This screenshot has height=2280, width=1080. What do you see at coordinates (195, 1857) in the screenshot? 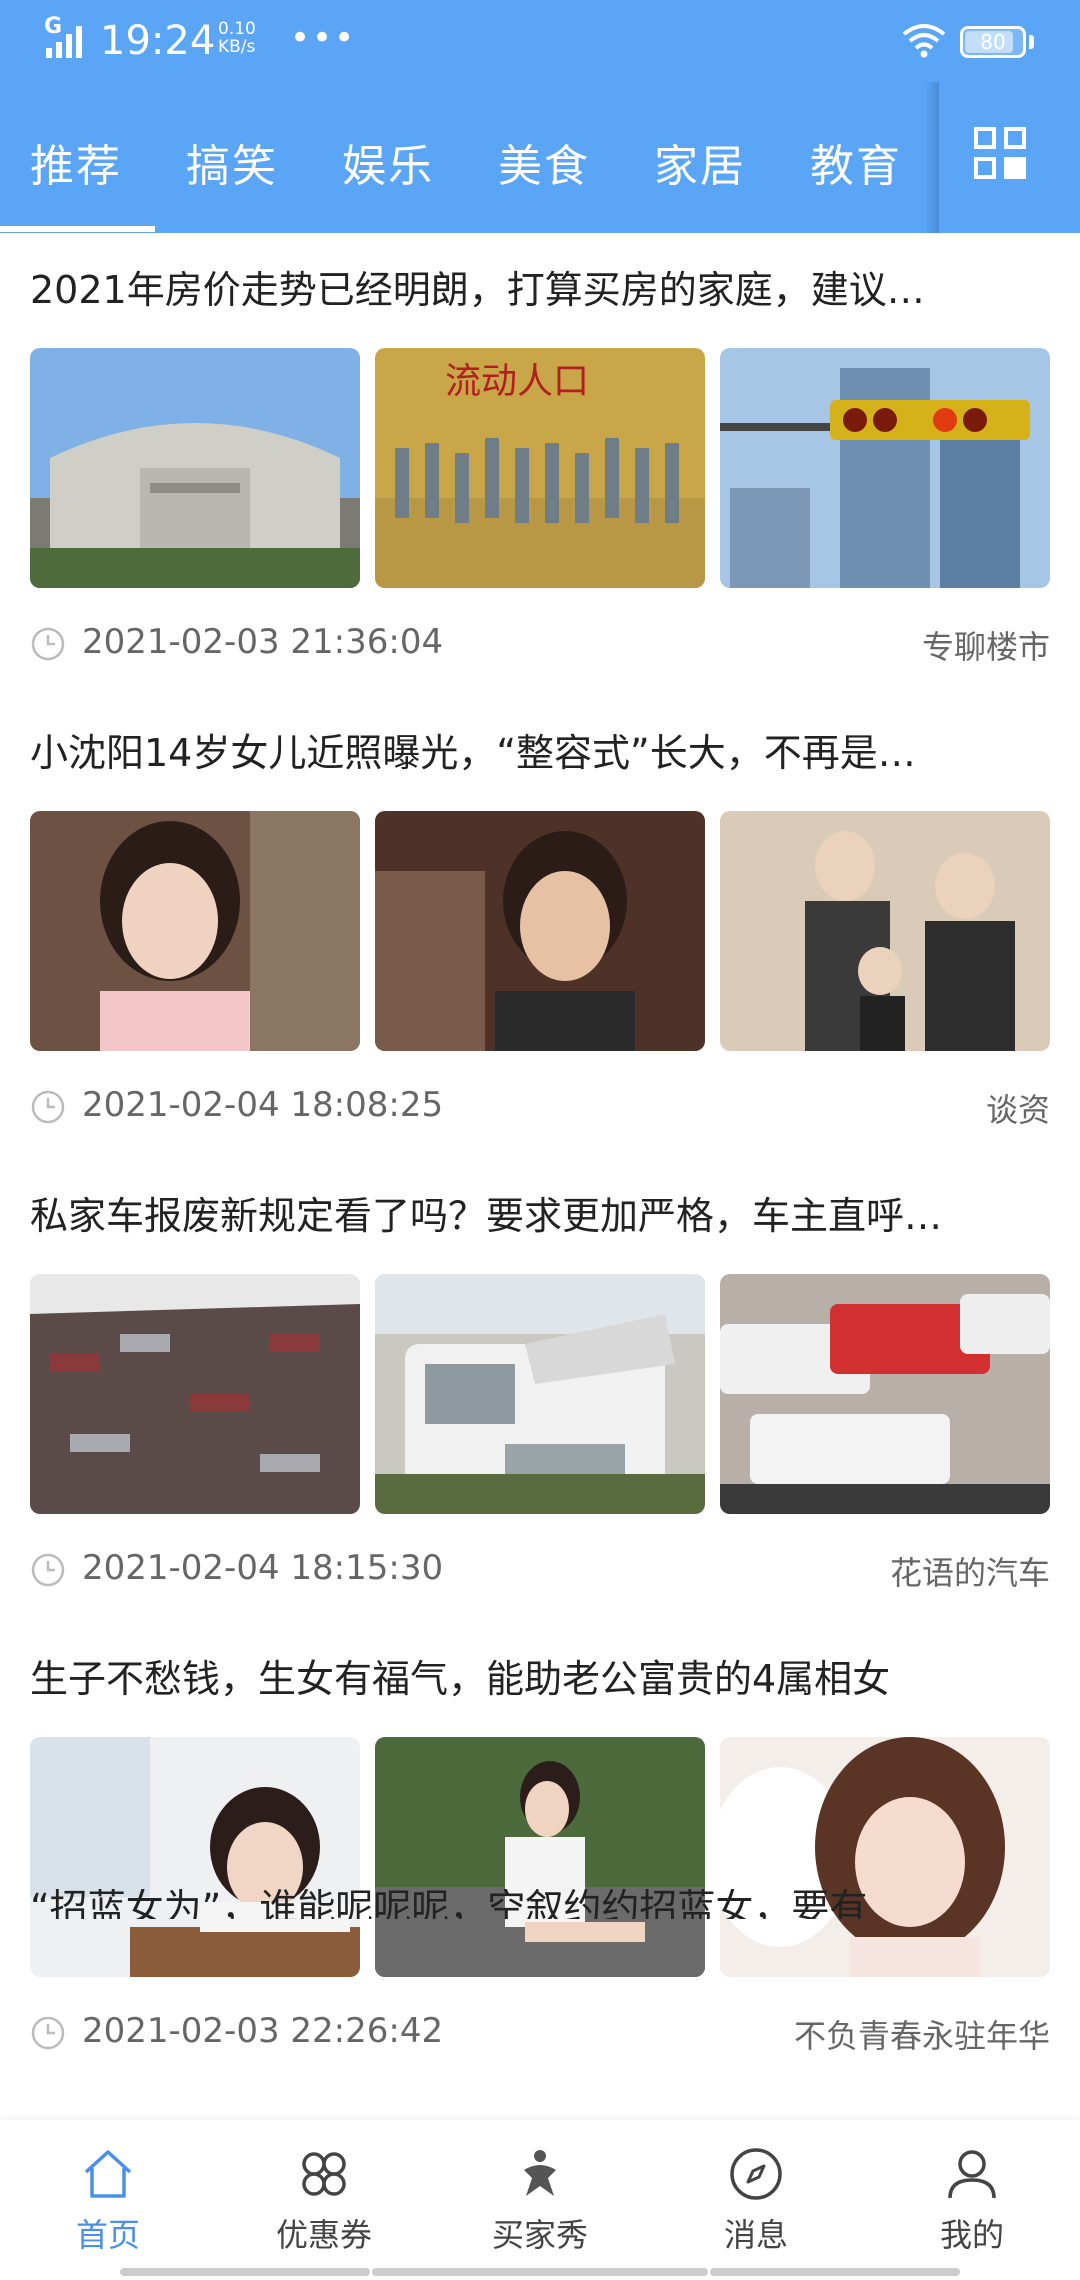
I see `woman-desk-photo` at bounding box center [195, 1857].